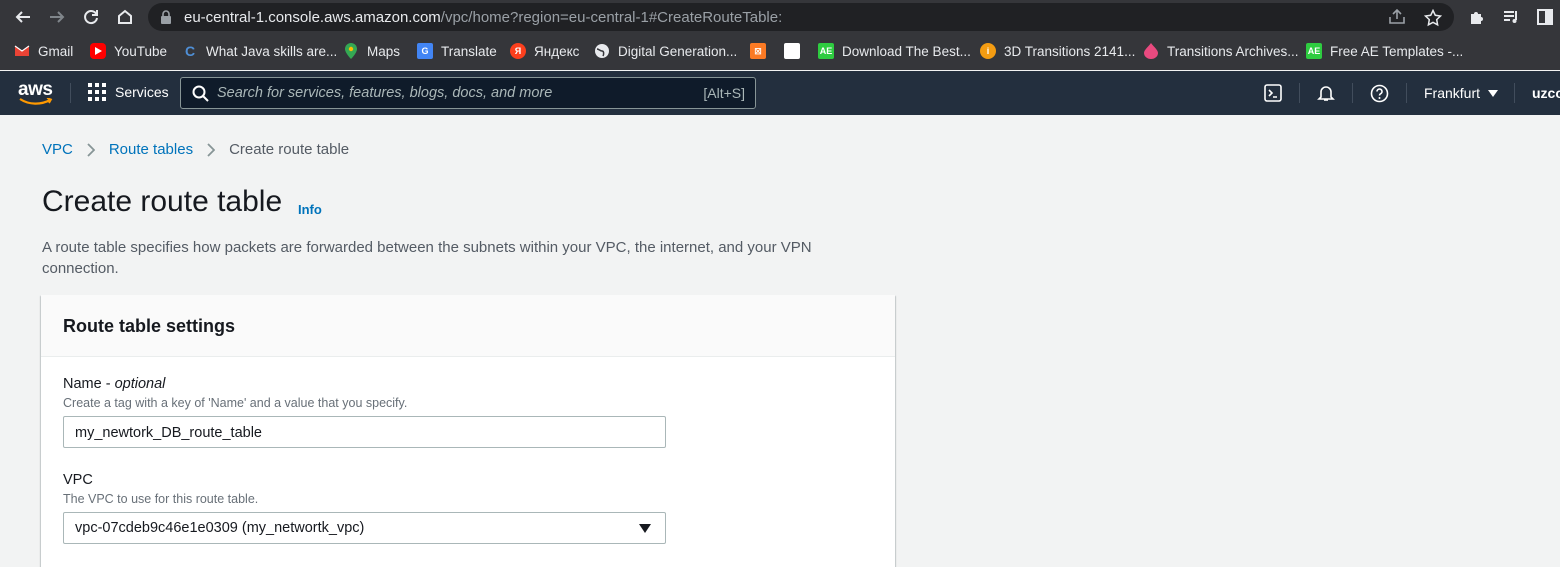 Image resolution: width=1560 pixels, height=567 pixels. I want to click on bookmark-yandex: Я Яндекс, so click(544, 51).